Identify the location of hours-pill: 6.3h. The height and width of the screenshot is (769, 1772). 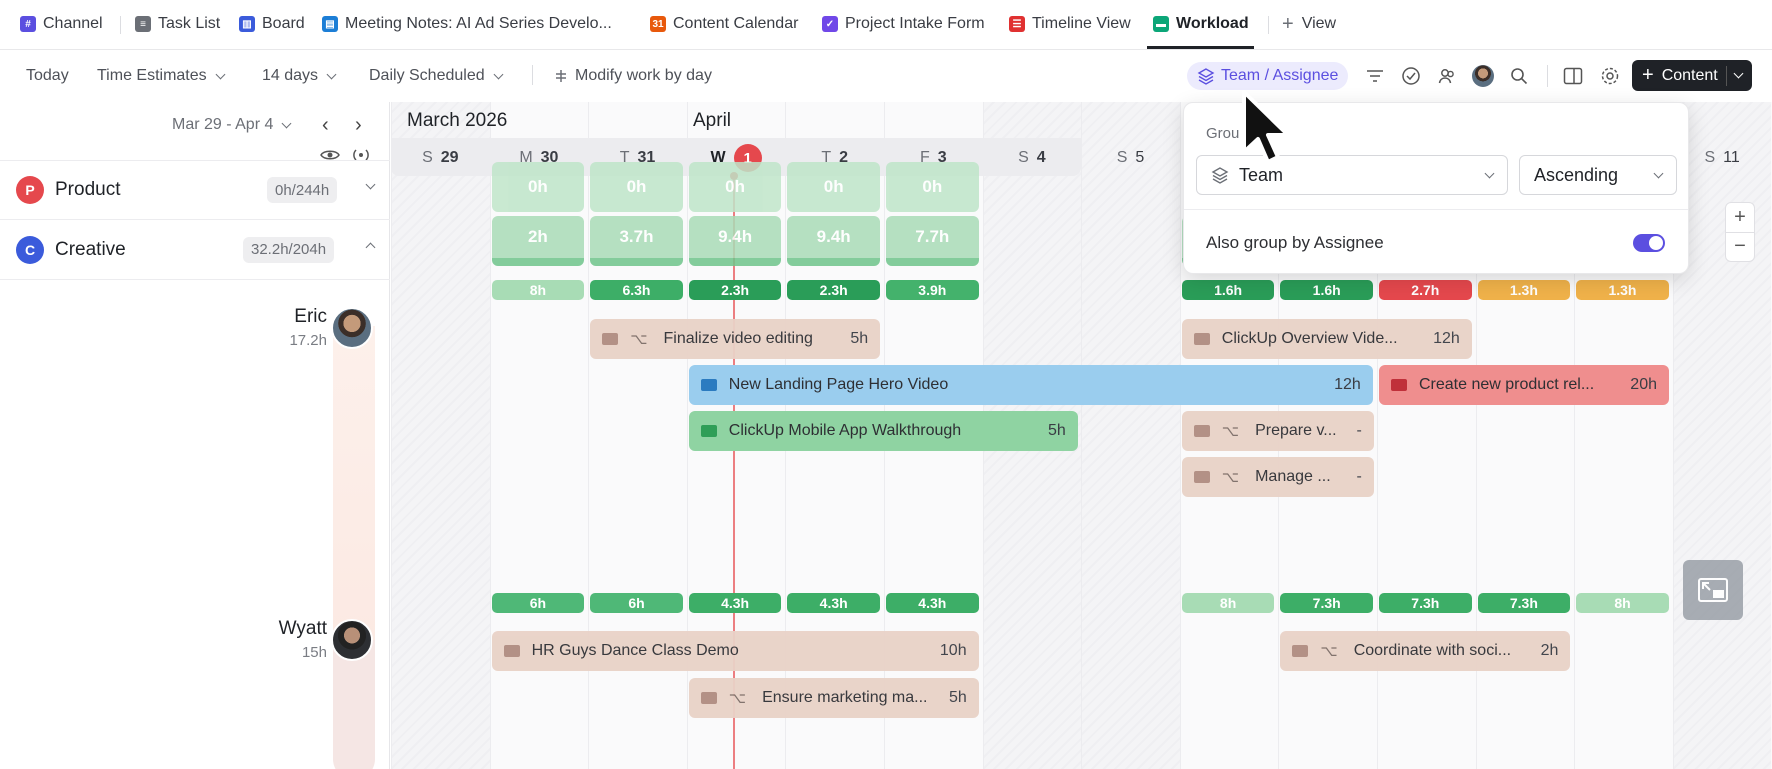
(636, 290).